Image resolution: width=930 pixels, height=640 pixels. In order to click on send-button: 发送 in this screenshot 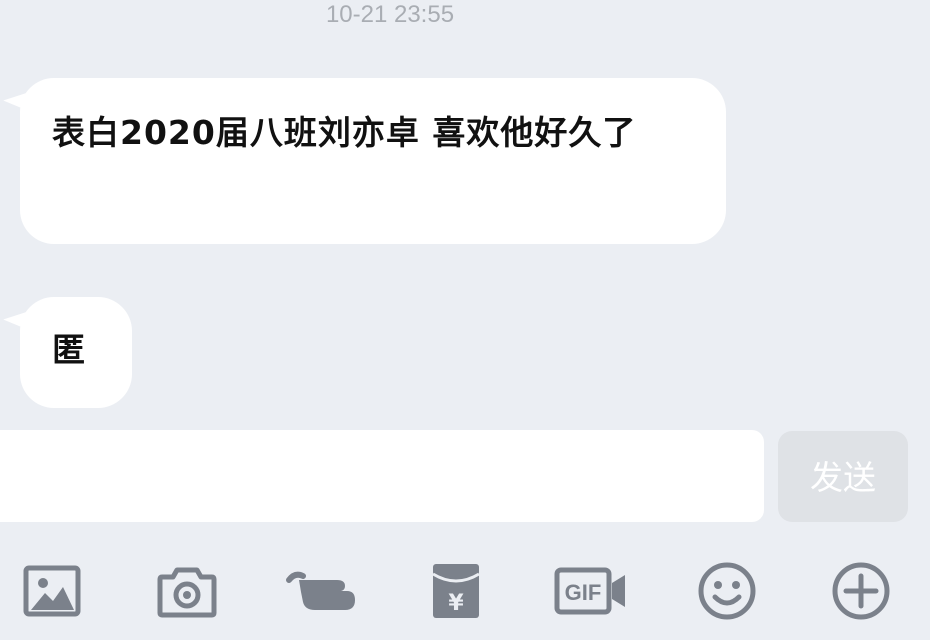, I will do `click(843, 476)`.